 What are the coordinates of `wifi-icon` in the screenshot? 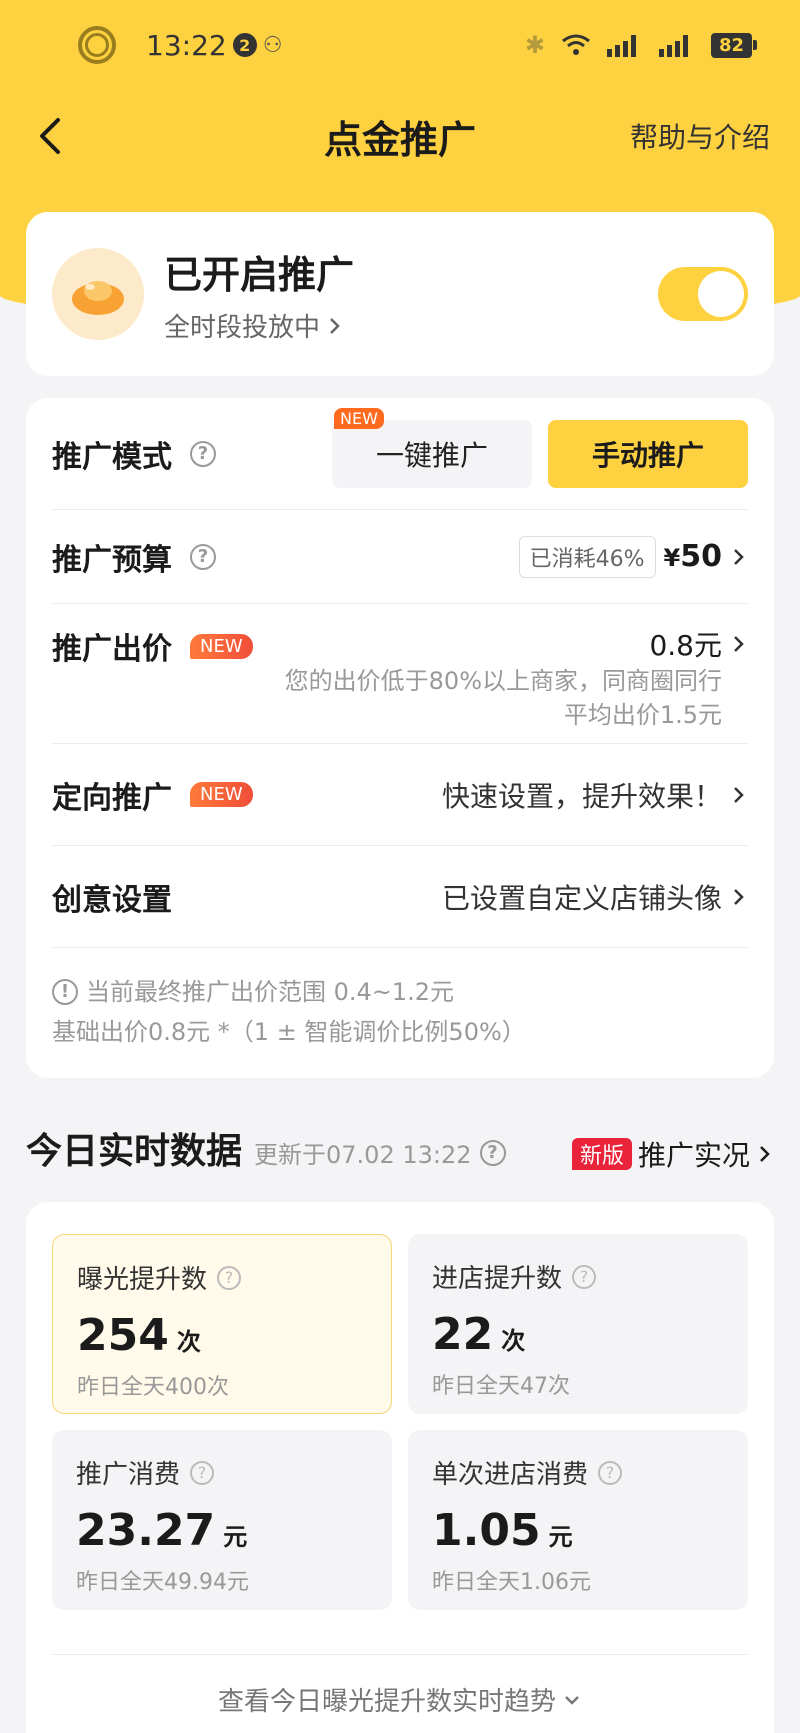 It's located at (576, 45).